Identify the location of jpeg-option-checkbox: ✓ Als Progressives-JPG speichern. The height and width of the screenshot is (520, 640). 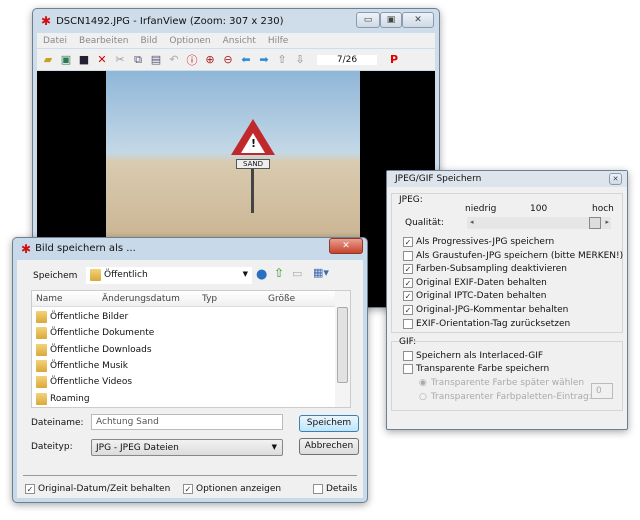
(478, 242).